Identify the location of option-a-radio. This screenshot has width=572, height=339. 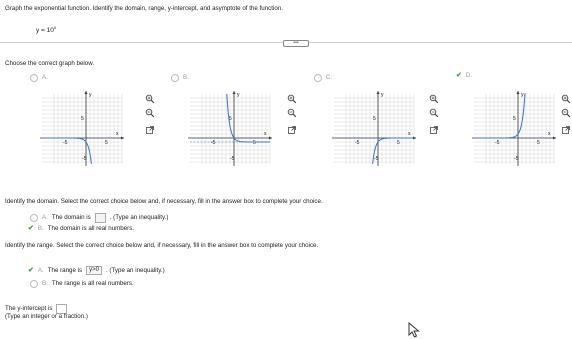
(34, 78).